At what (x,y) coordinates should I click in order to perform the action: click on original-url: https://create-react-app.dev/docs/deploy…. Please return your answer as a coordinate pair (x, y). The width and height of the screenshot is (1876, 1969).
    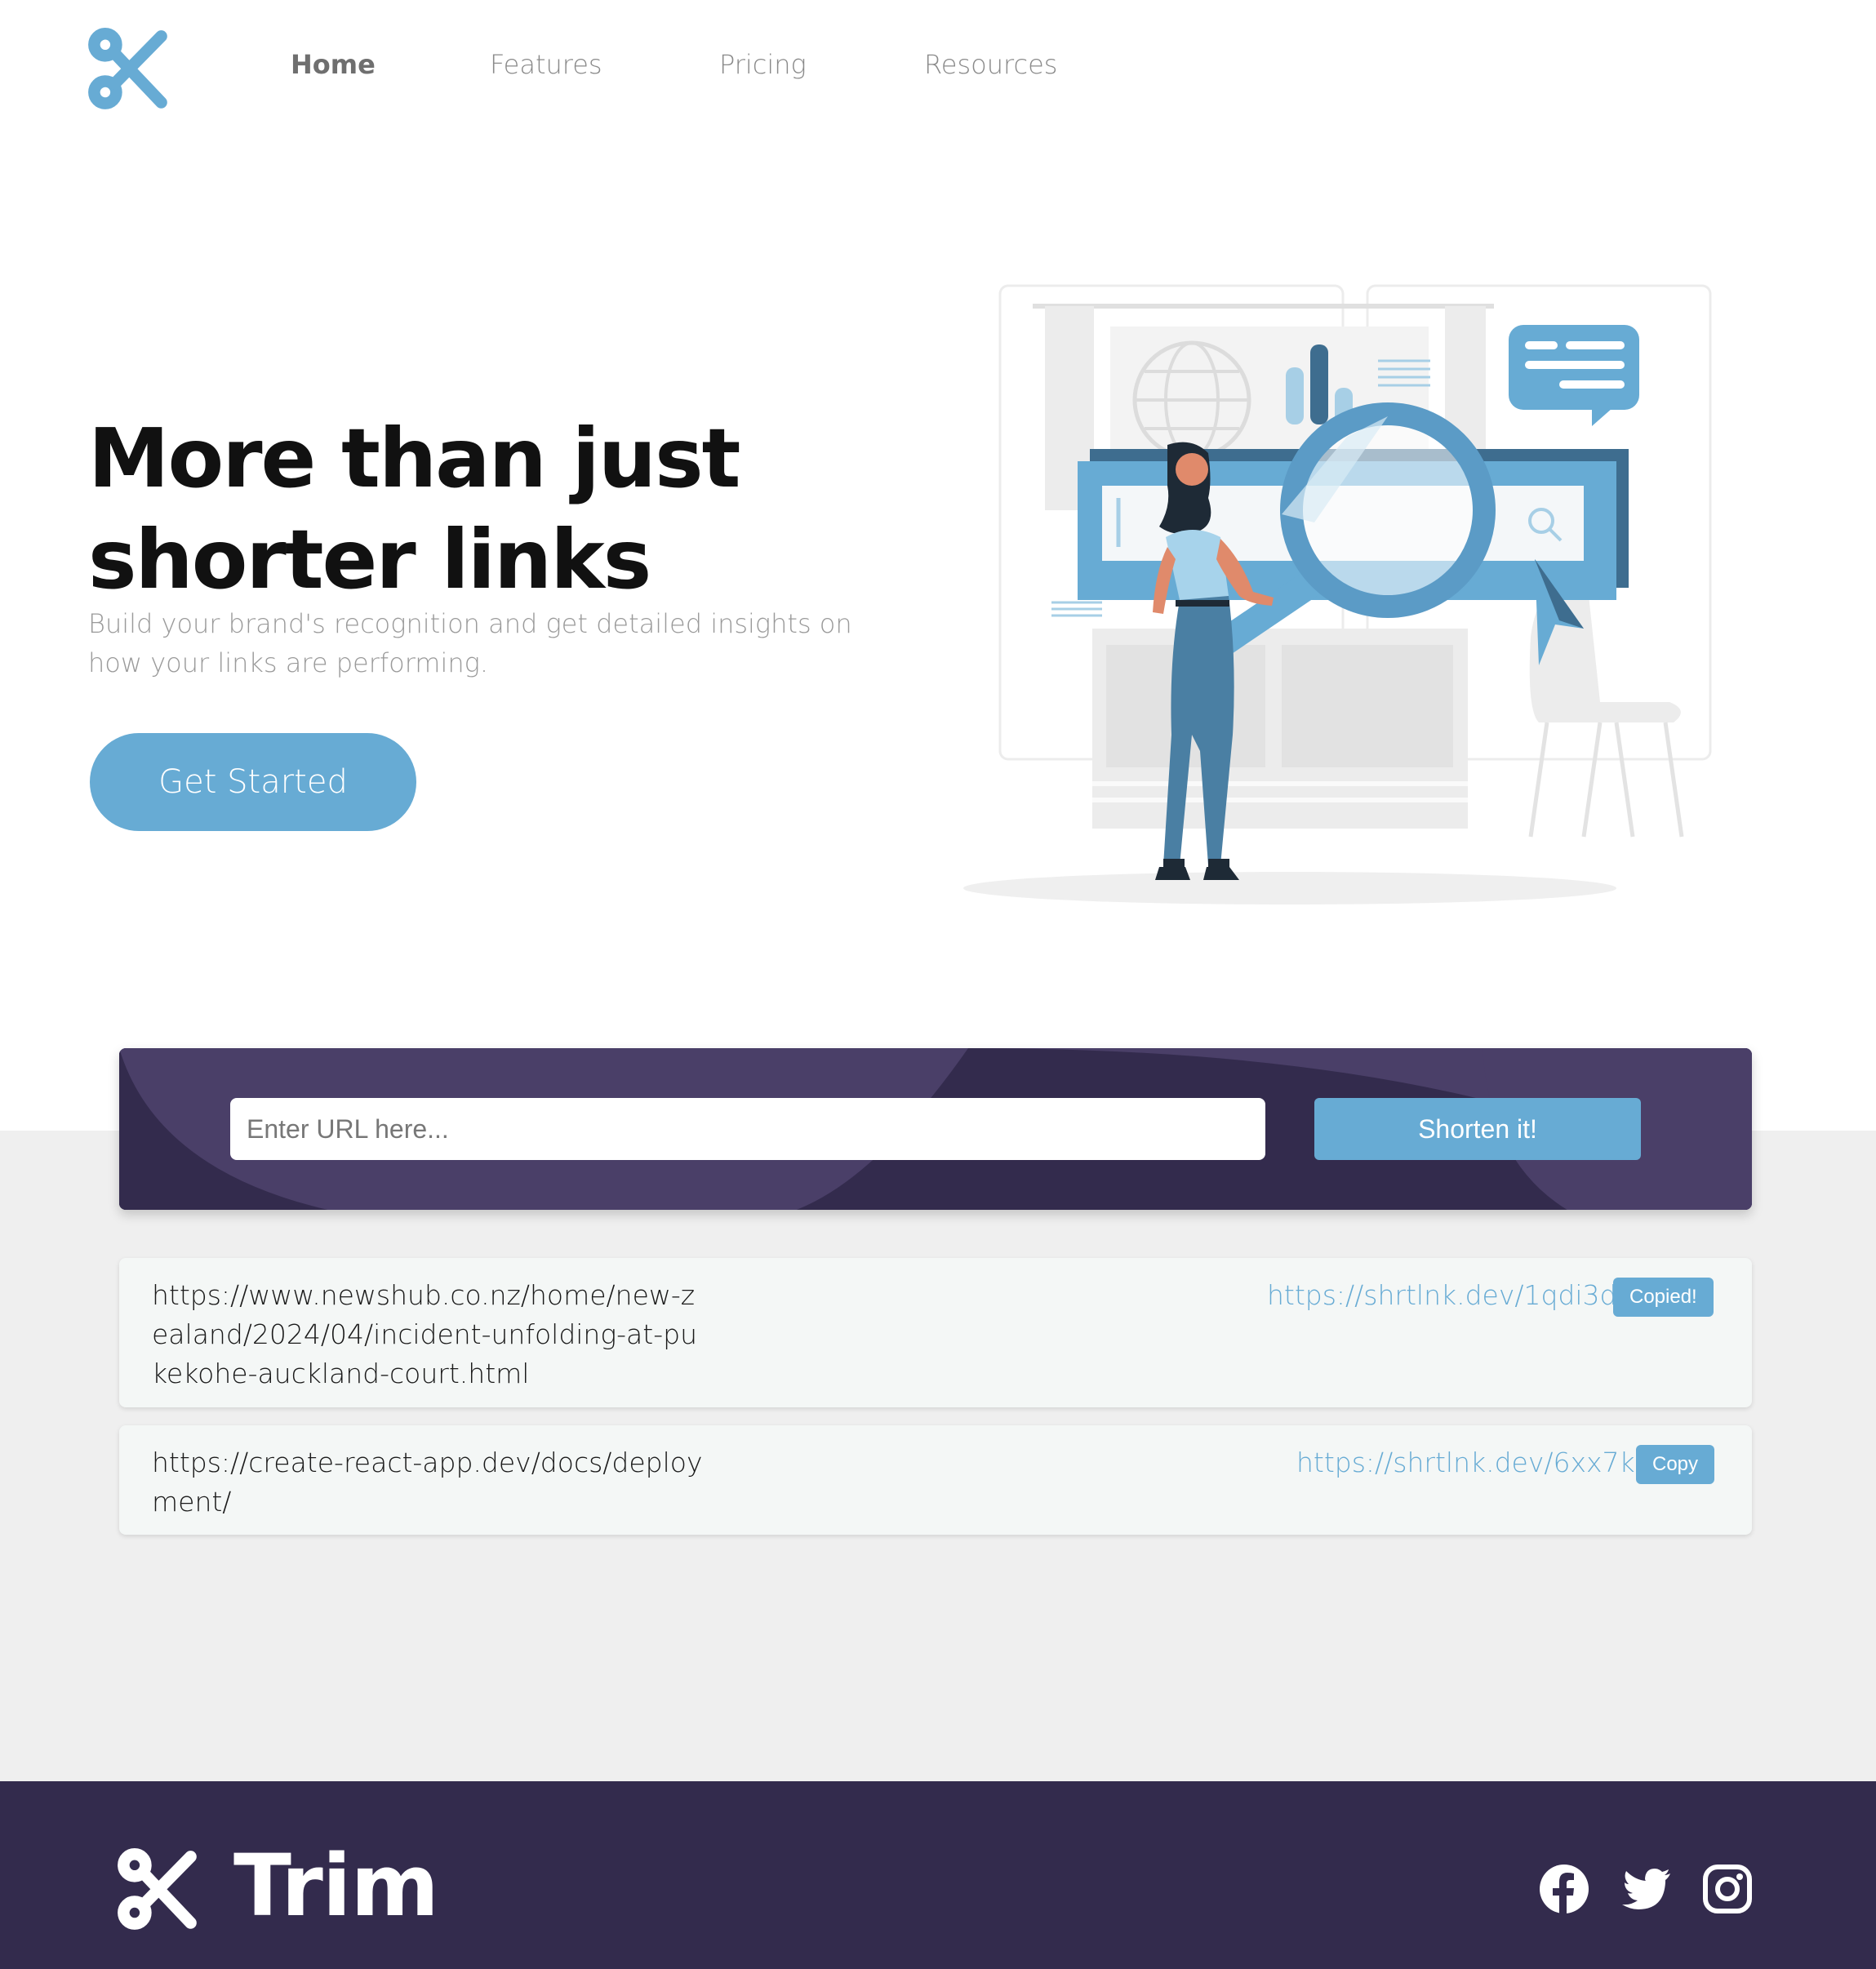
    Looking at the image, I should click on (428, 1482).